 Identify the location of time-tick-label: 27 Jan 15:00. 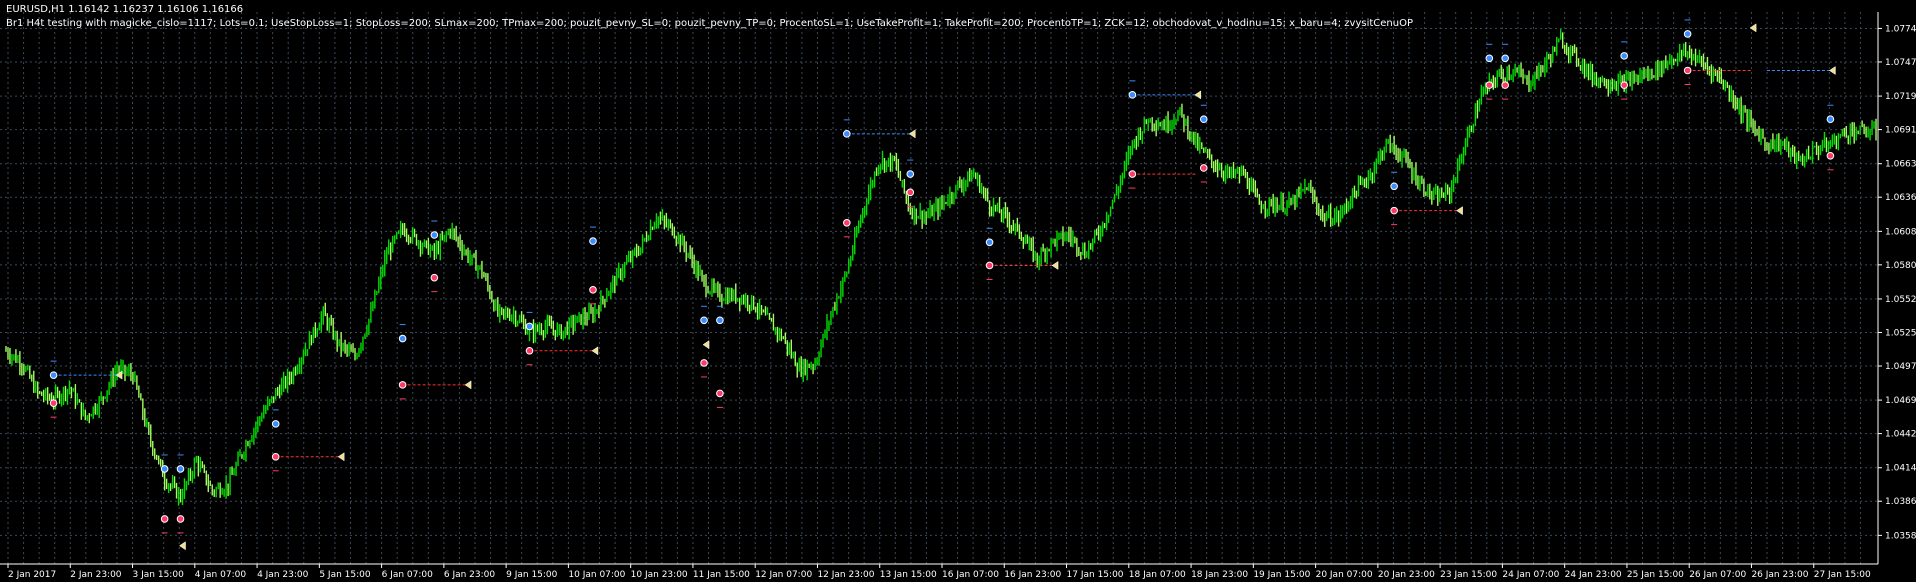
(1842, 575).